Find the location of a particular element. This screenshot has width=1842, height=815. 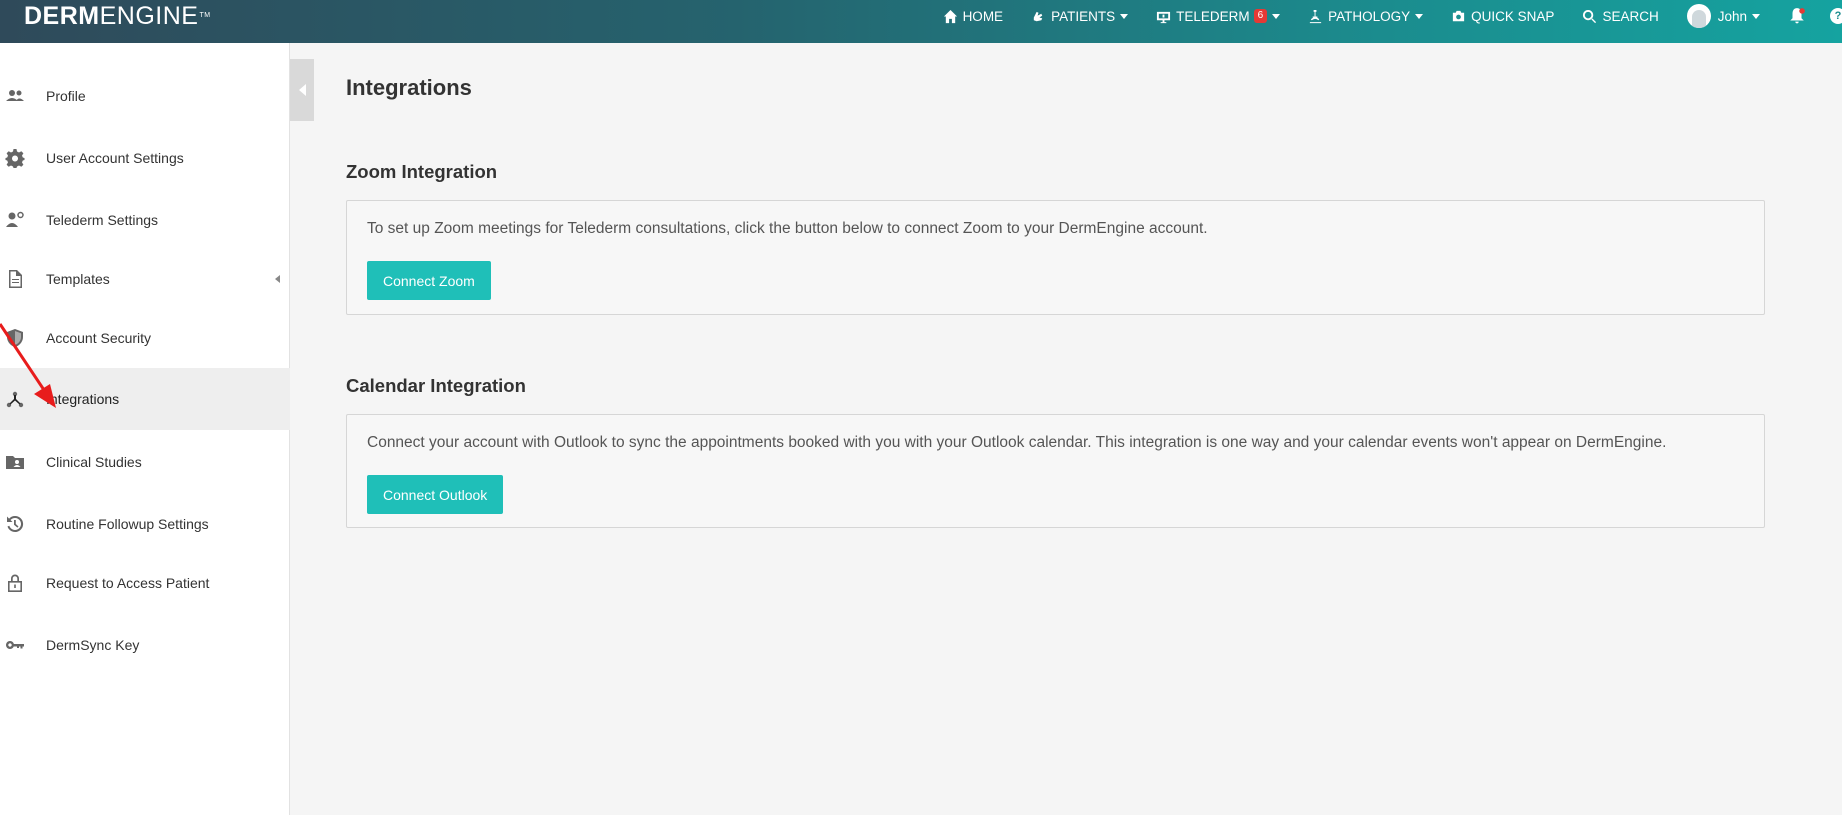

gear-icon is located at coordinates (15, 158).